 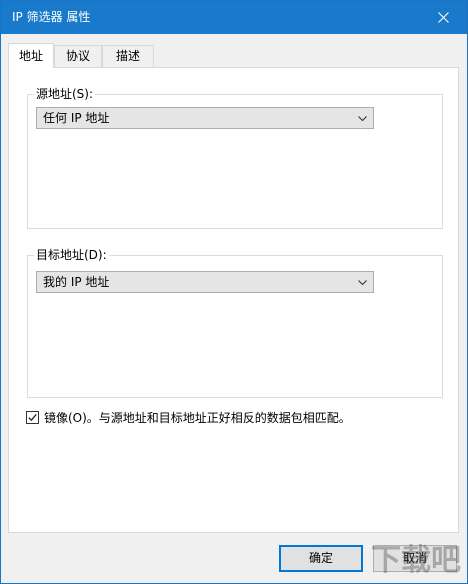 I want to click on tab-description-label: 描述, so click(x=127, y=56).